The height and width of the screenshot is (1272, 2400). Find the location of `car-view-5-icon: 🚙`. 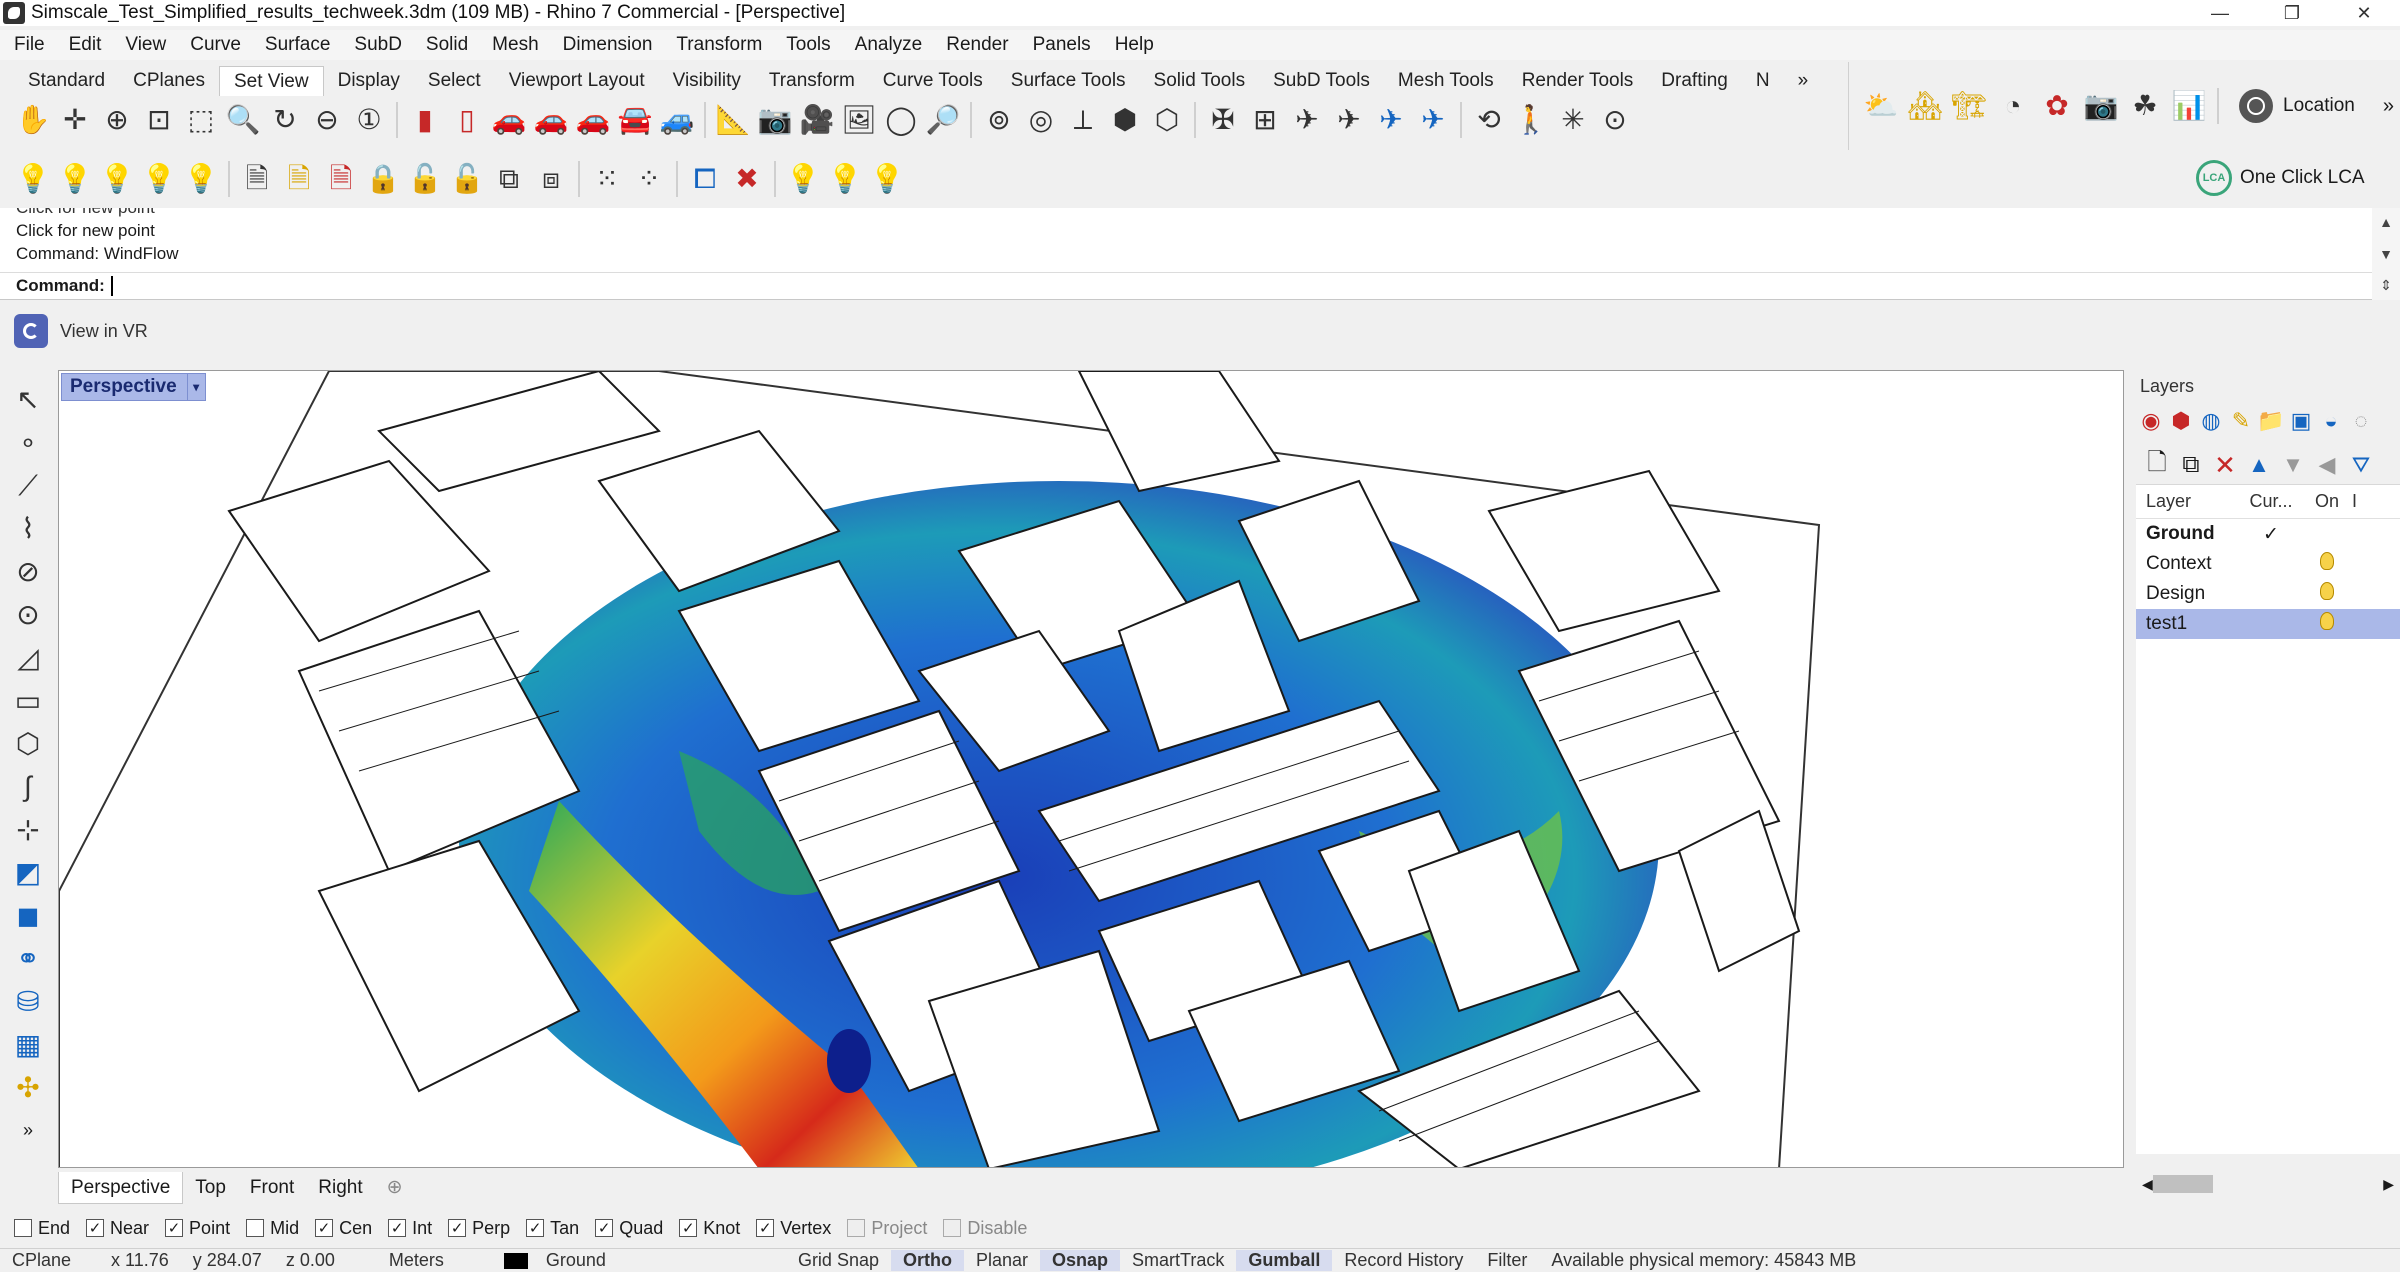

car-view-5-icon: 🚙 is located at coordinates (677, 120).